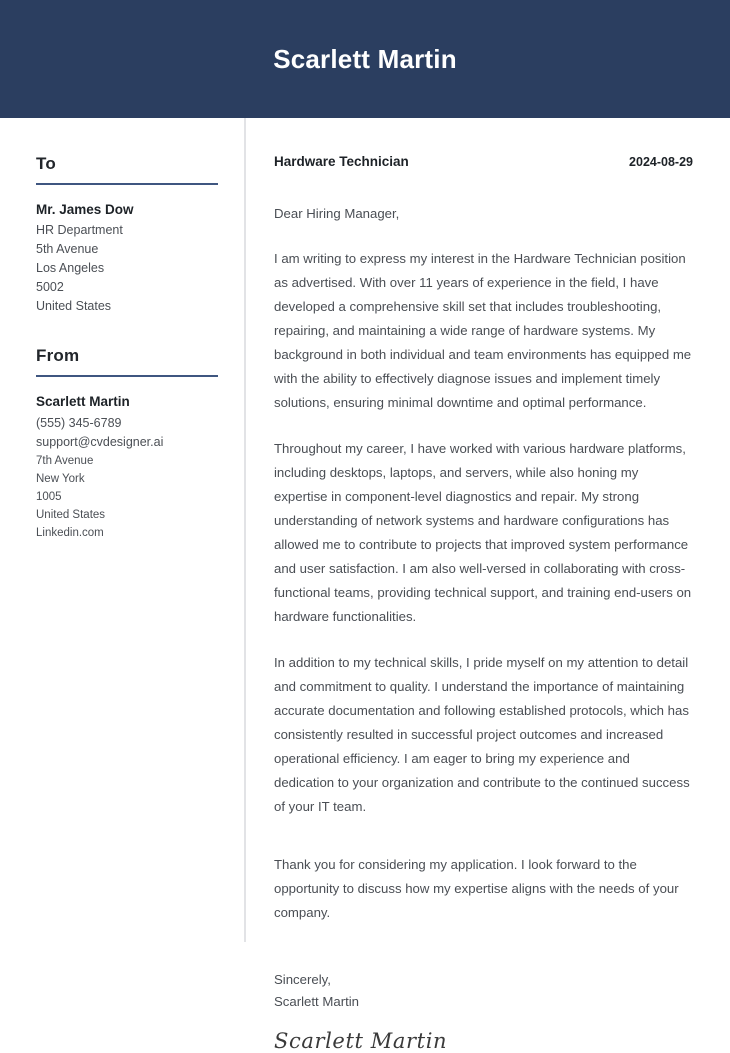 This screenshot has height=1053, width=730. I want to click on recipient-country: United States, so click(74, 306).